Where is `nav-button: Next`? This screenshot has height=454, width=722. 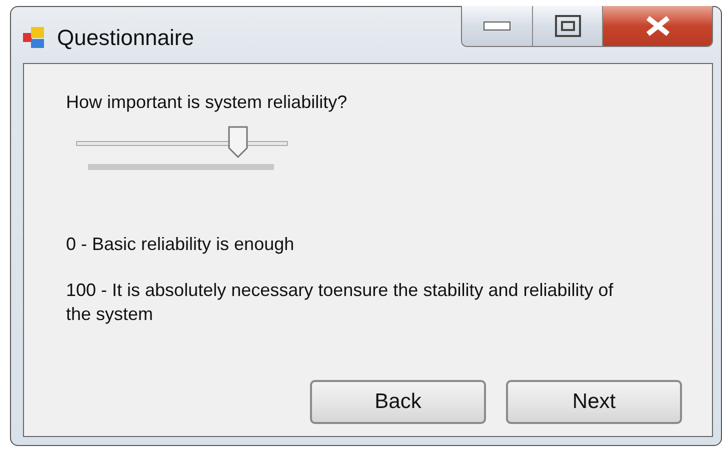
nav-button: Next is located at coordinates (594, 402).